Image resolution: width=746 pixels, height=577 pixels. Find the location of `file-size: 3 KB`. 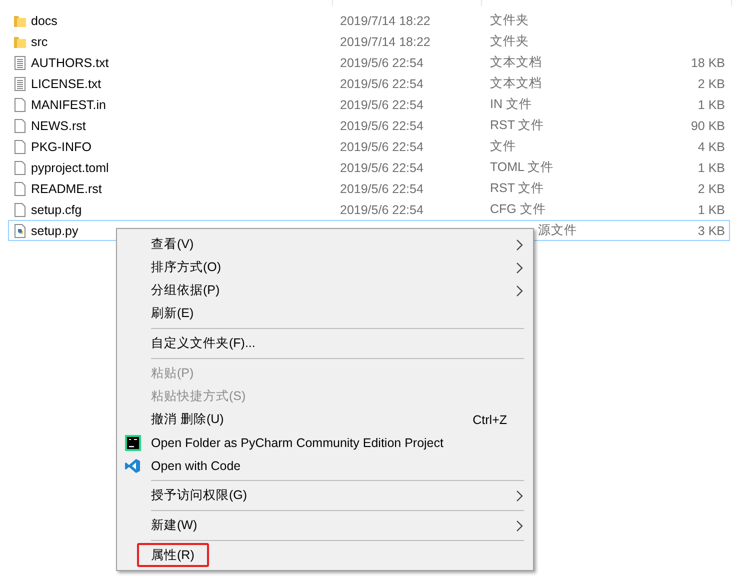

file-size: 3 KB is located at coordinates (710, 231).